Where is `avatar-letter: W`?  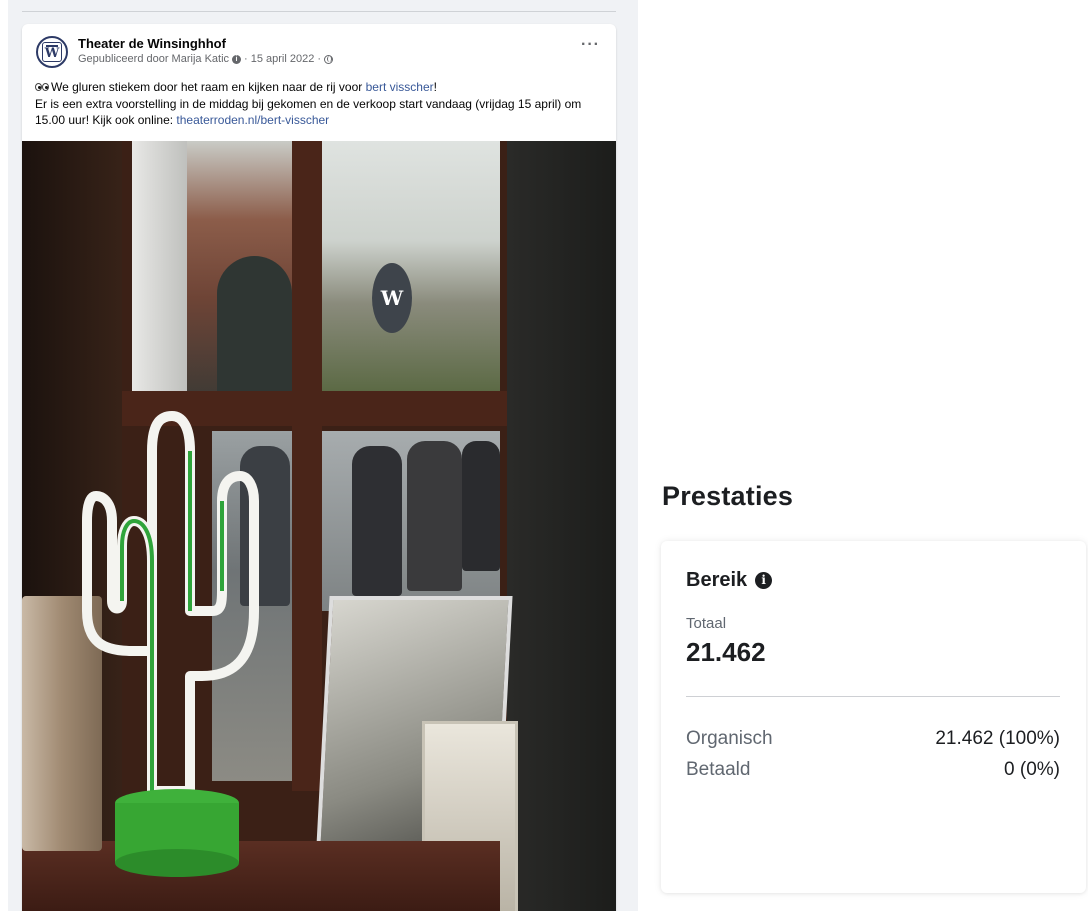 avatar-letter: W is located at coordinates (52, 52).